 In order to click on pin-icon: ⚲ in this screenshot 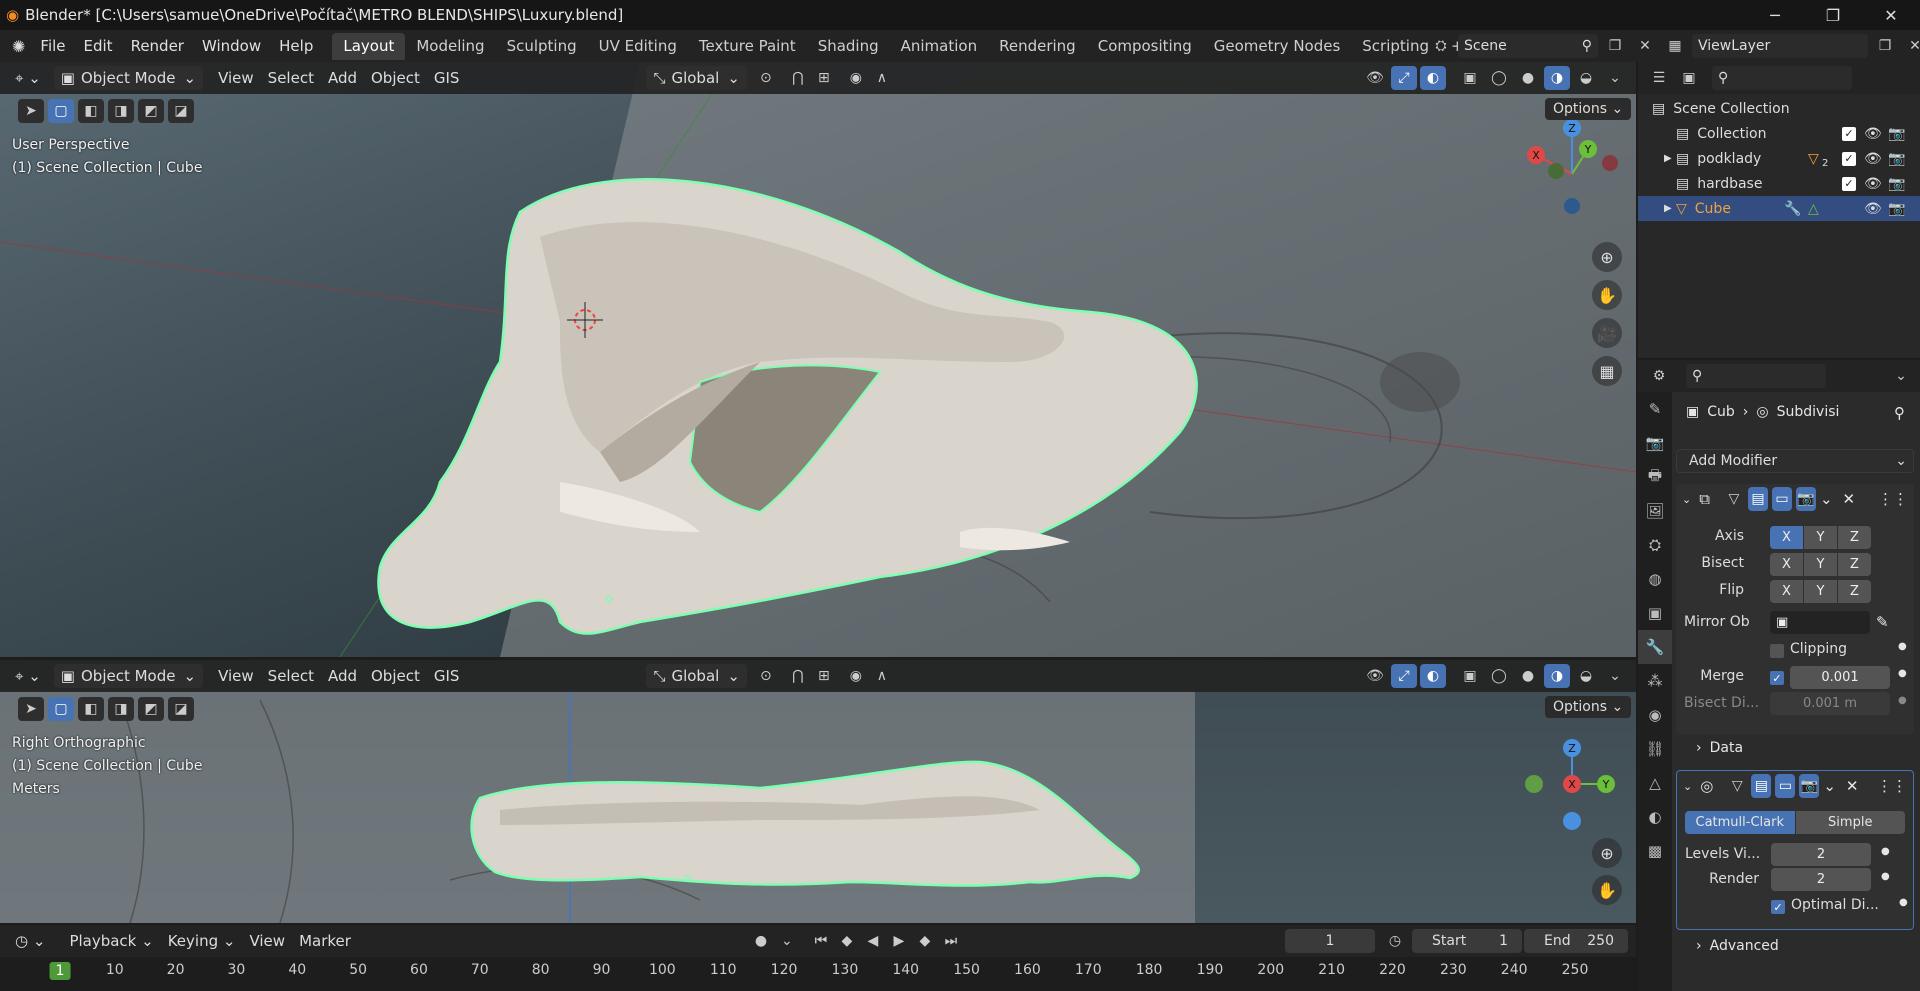, I will do `click(1587, 46)`.